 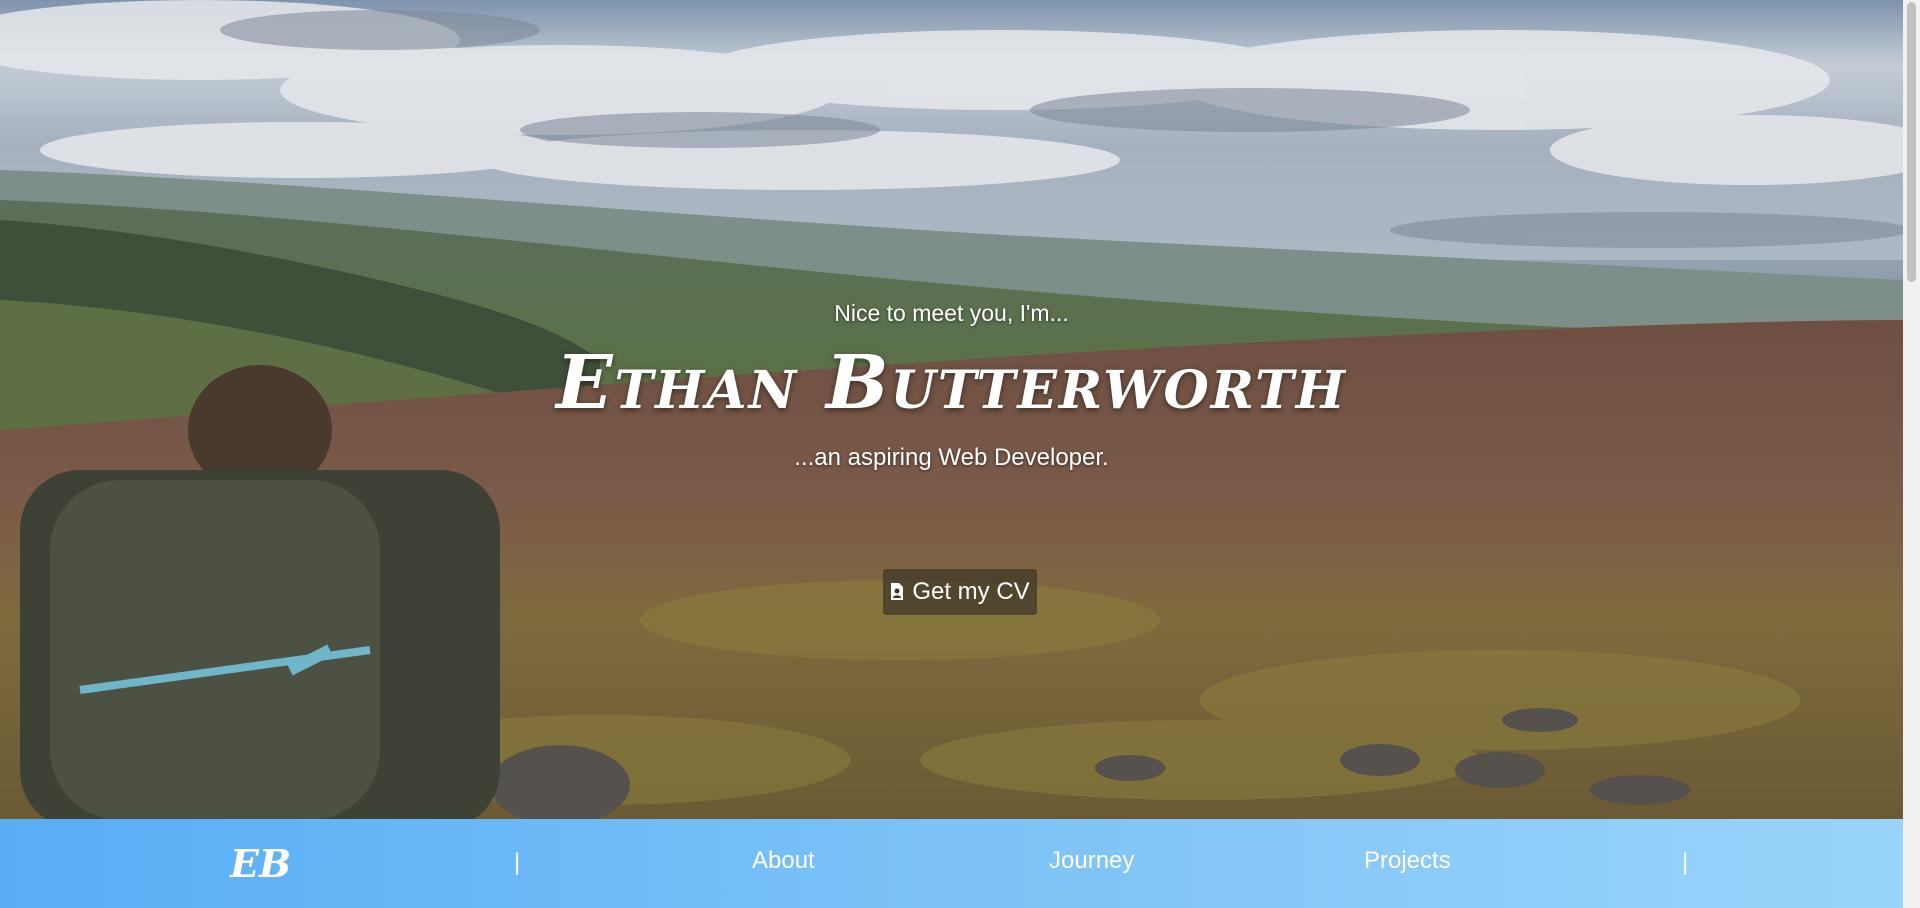 I want to click on hero-tagline: ...an aspiring Web Developer., so click(x=951, y=457).